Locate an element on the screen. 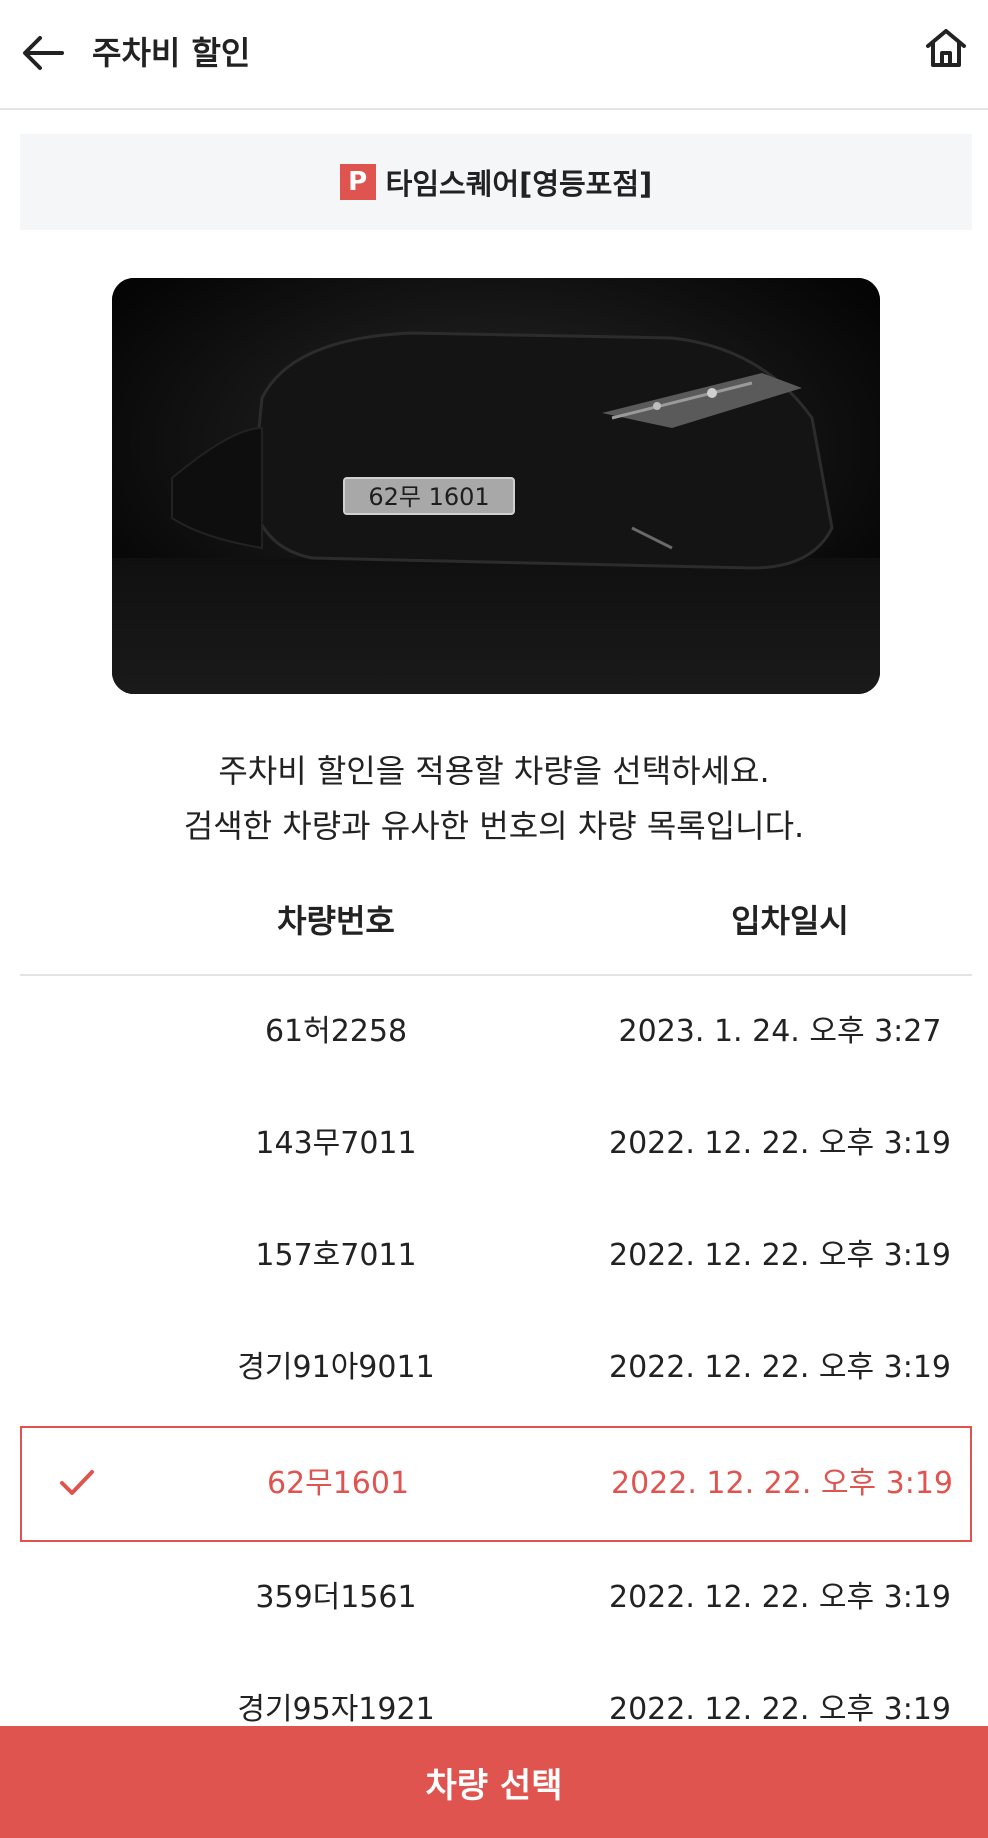 Image resolution: width=988 pixels, height=1838 pixels. vehicle-row: 143무7011 2022. 12. 22. 오후 3:19 is located at coordinates (496, 1144).